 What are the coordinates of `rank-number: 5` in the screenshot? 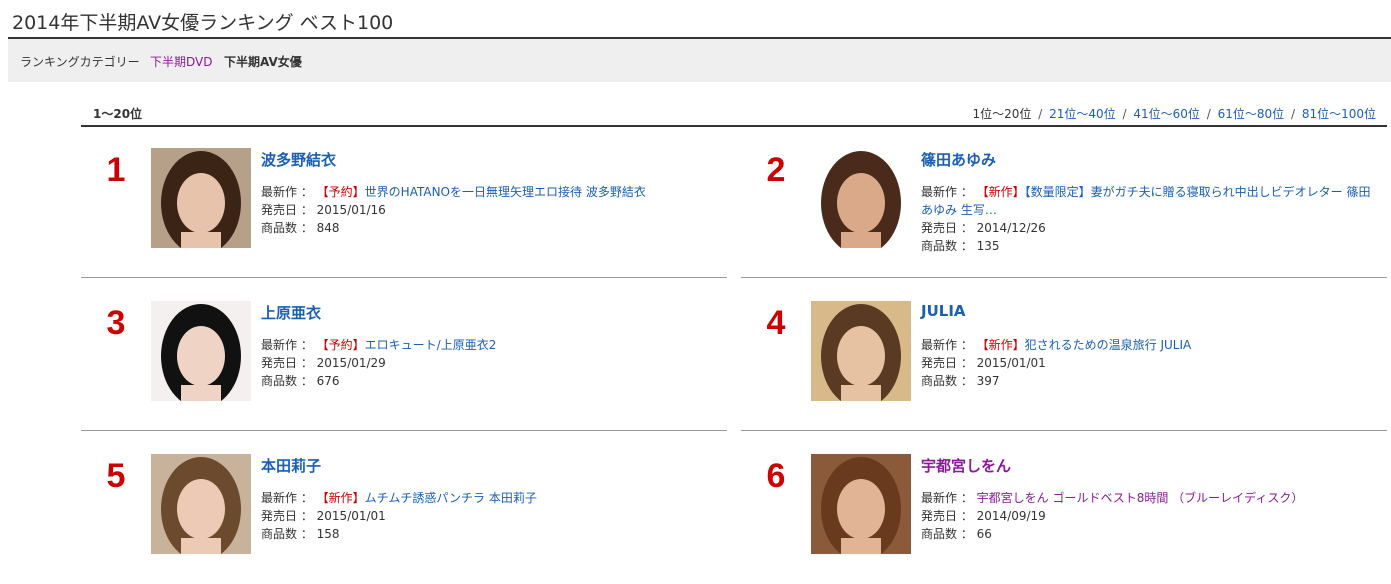 It's located at (116, 476).